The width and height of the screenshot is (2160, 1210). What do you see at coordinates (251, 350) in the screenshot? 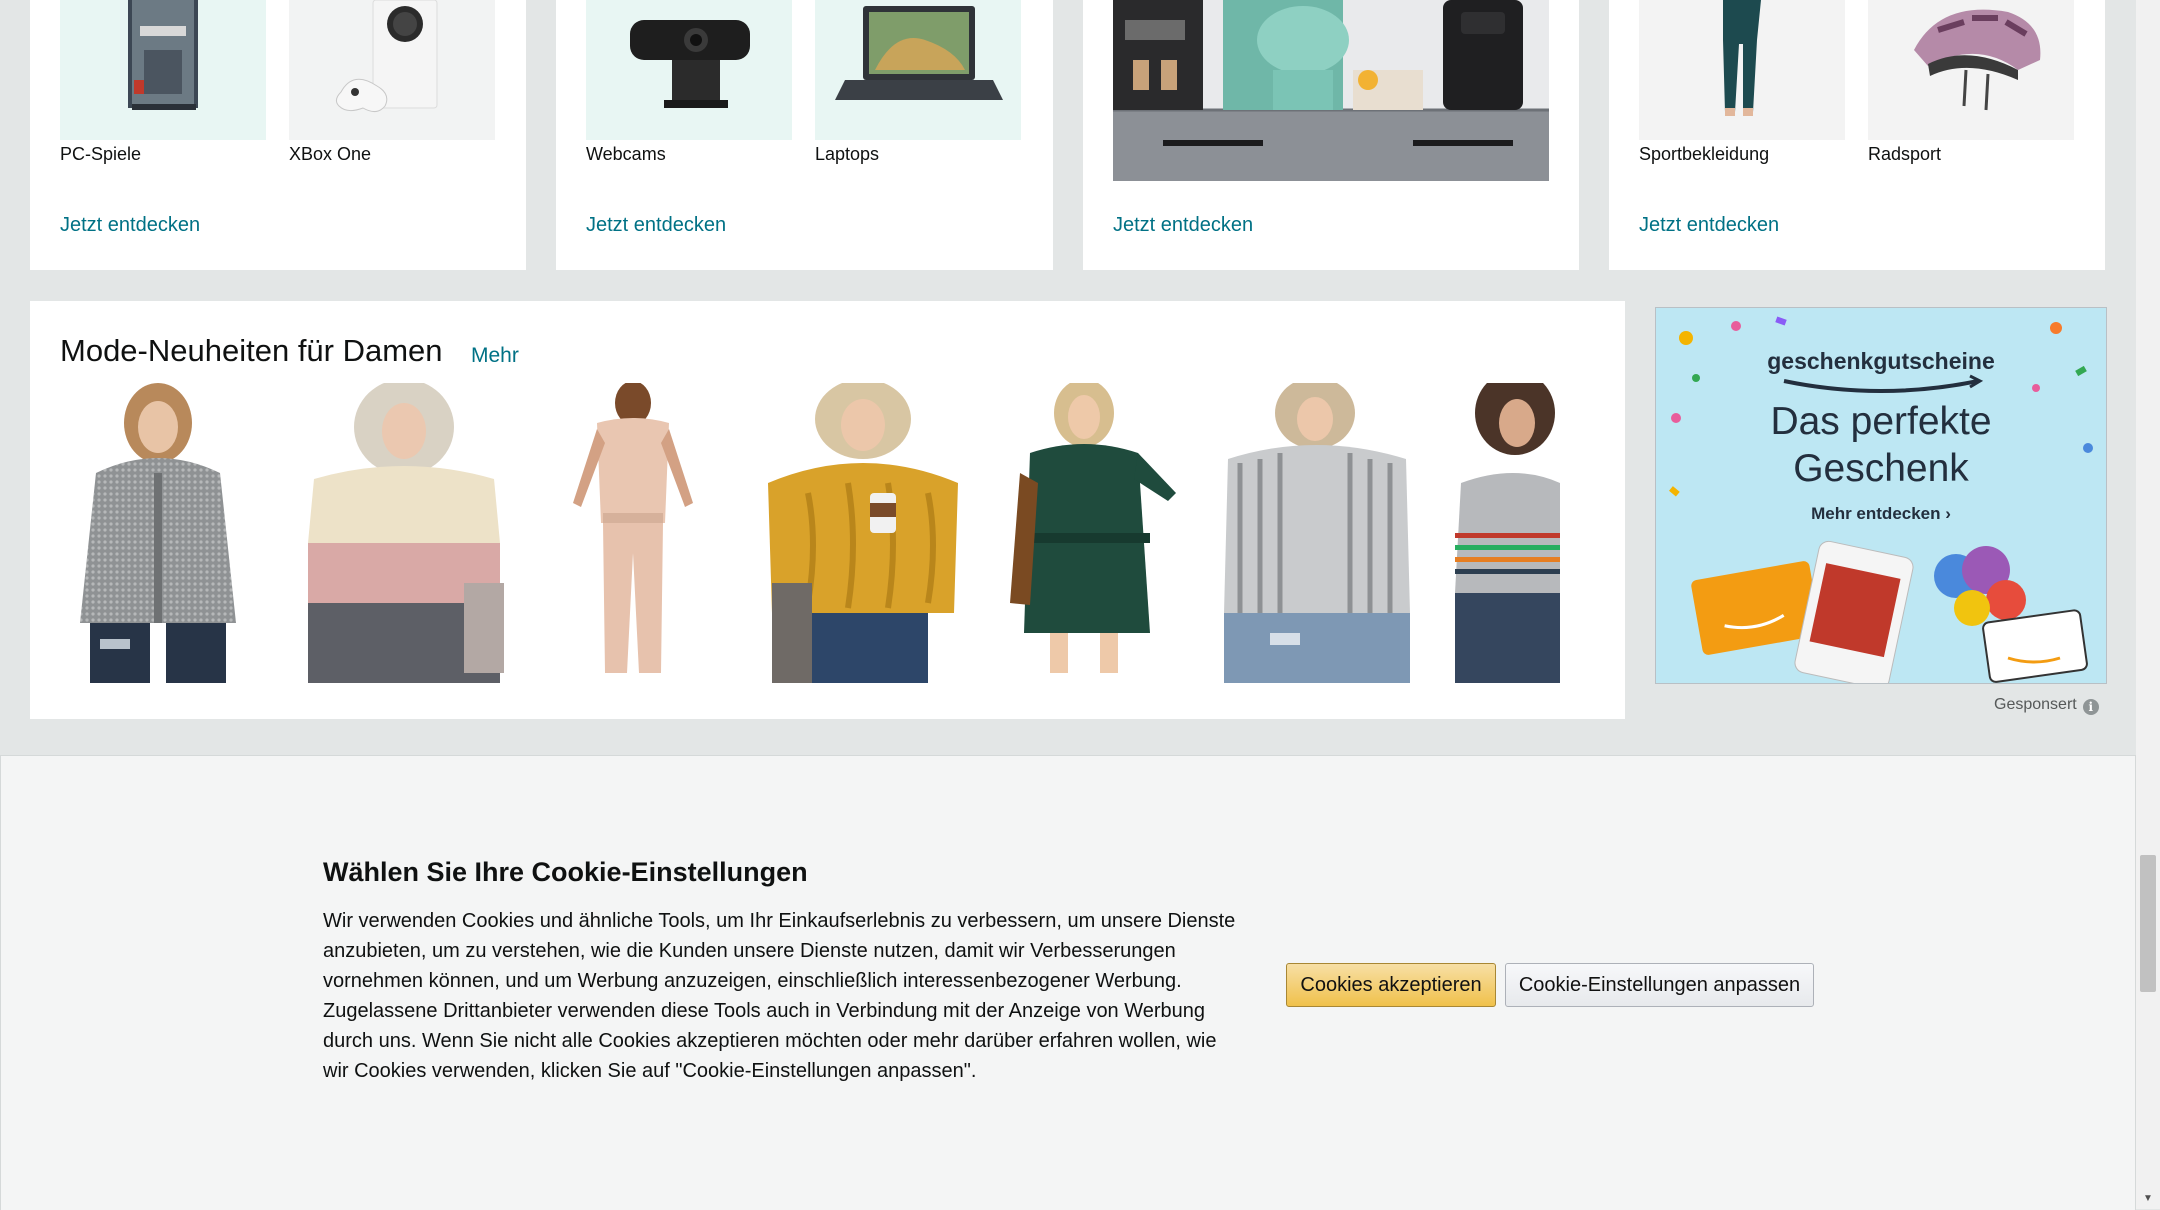
I see `section-title: Mode-Neuheiten für Damen` at bounding box center [251, 350].